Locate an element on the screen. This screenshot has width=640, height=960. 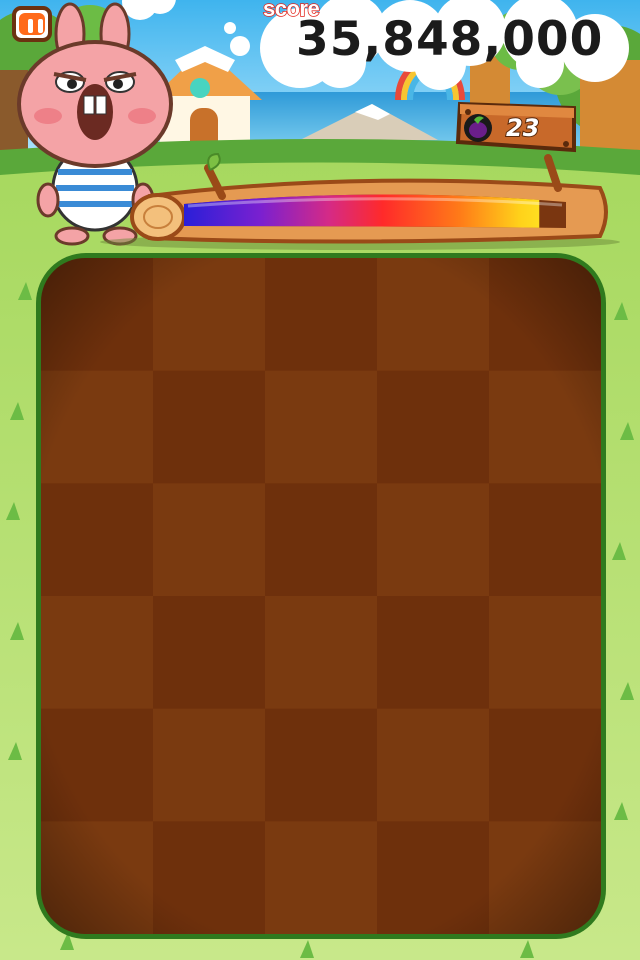
item-count: 23 is located at coordinates (522, 128).